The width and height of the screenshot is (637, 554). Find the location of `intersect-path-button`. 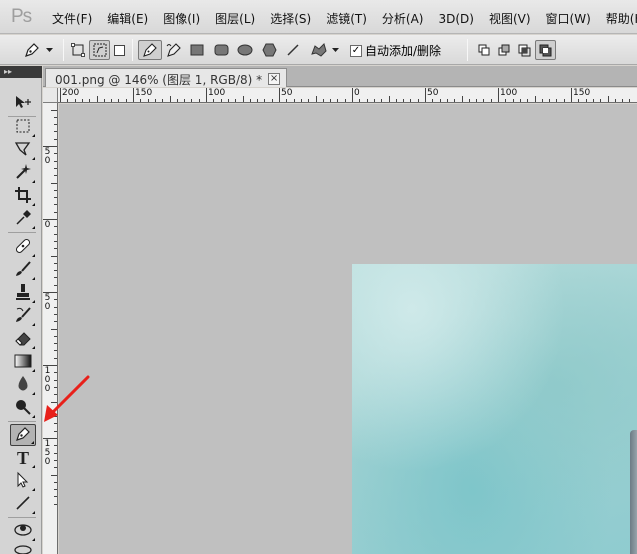

intersect-path-button is located at coordinates (524, 50).